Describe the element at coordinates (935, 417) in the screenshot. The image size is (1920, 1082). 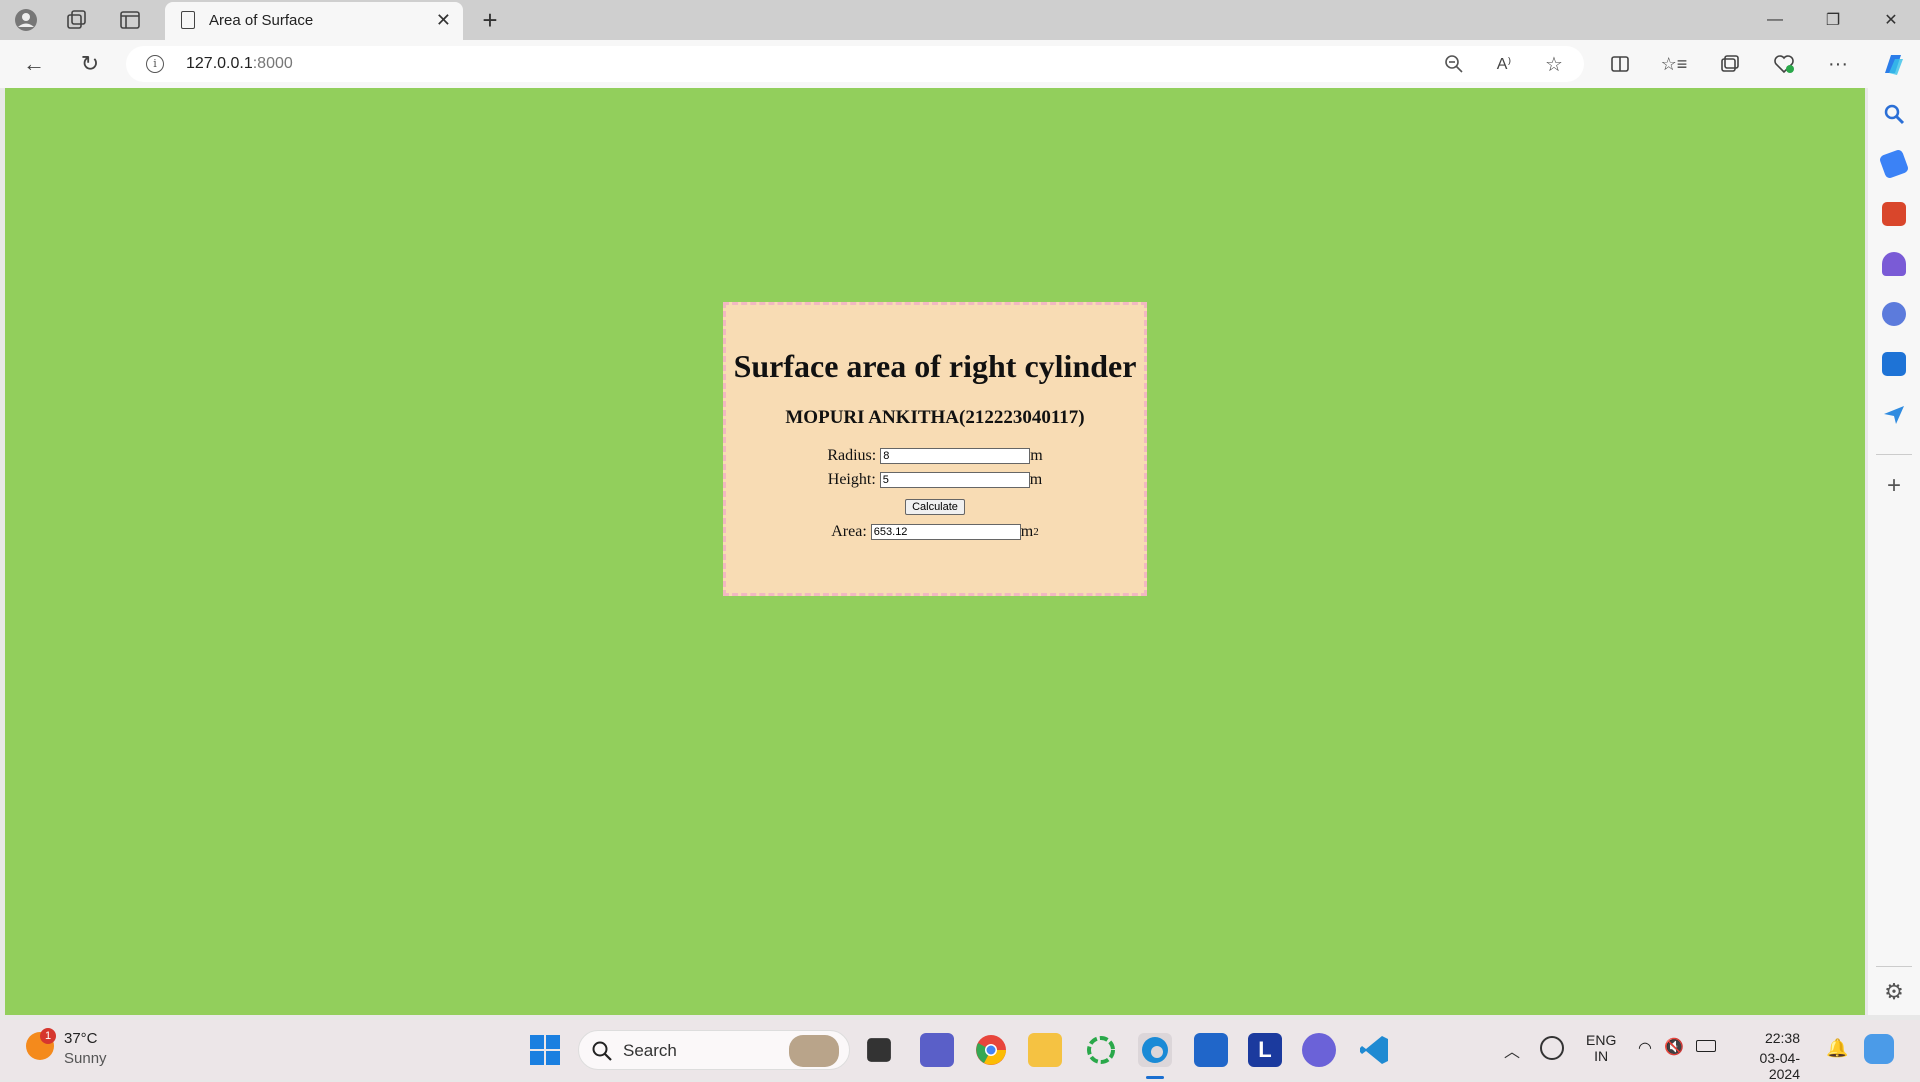
I see `author-name: MOPURI ANKITHA(212223040117)` at that location.